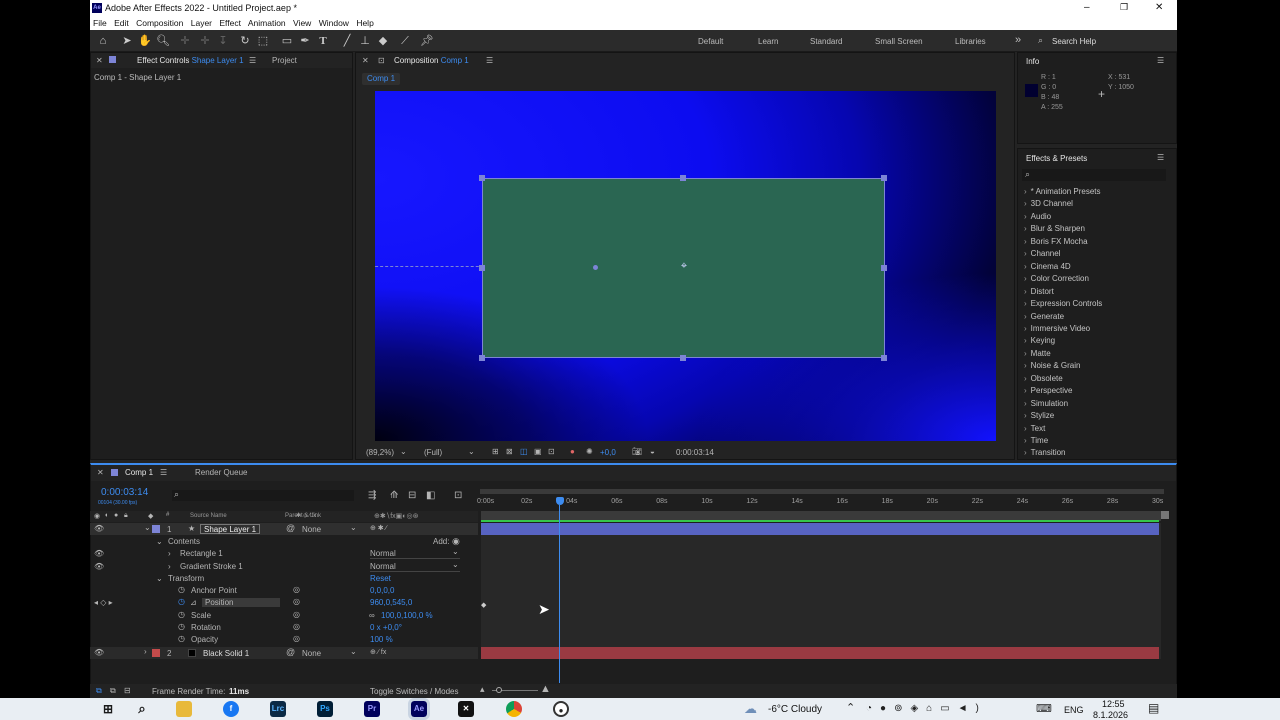 The image size is (1280, 720). Describe the element at coordinates (572, 451) in the screenshot. I see `channels-icon: ●` at that location.